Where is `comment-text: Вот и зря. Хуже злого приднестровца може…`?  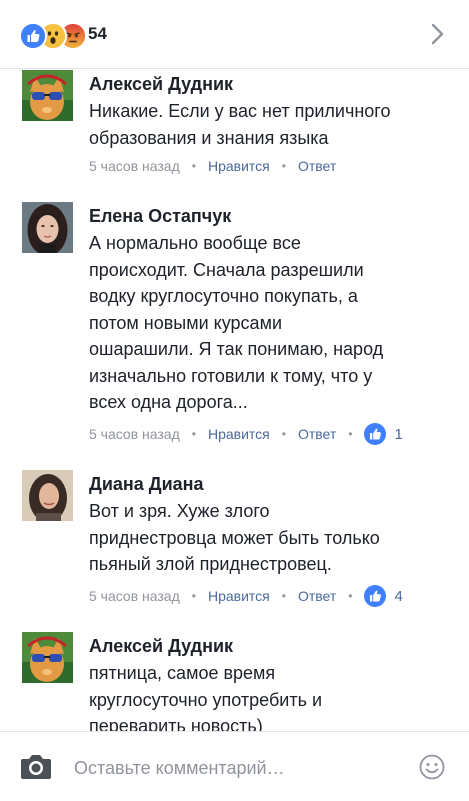 comment-text: Вот и зря. Хуже злого приднестровца може… is located at coordinates (234, 537).